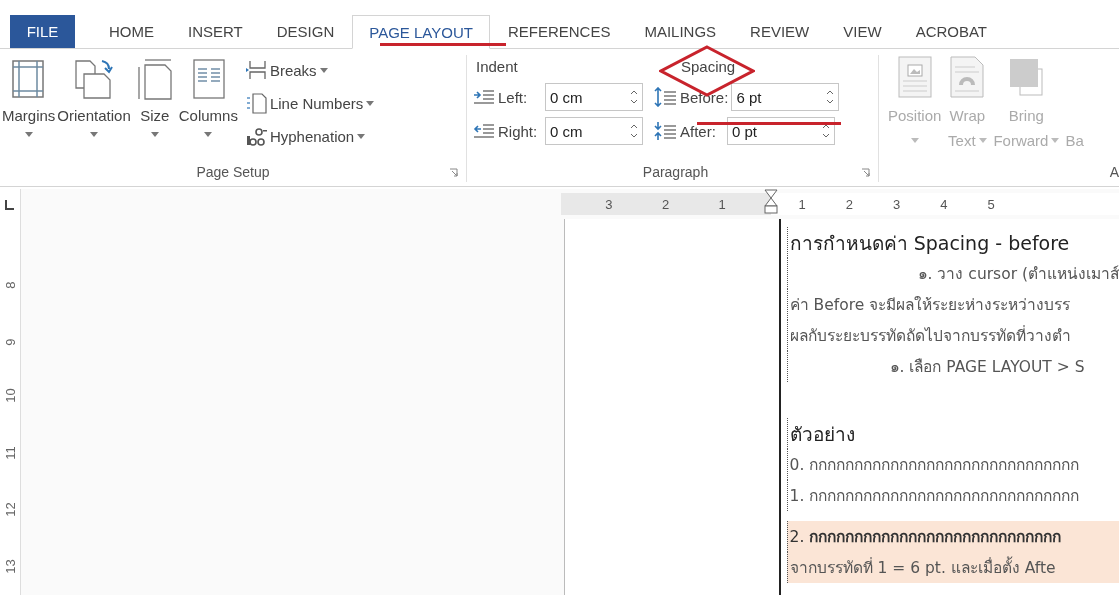  Describe the element at coordinates (991, 204) in the screenshot. I see `ruler-number: 5` at that location.